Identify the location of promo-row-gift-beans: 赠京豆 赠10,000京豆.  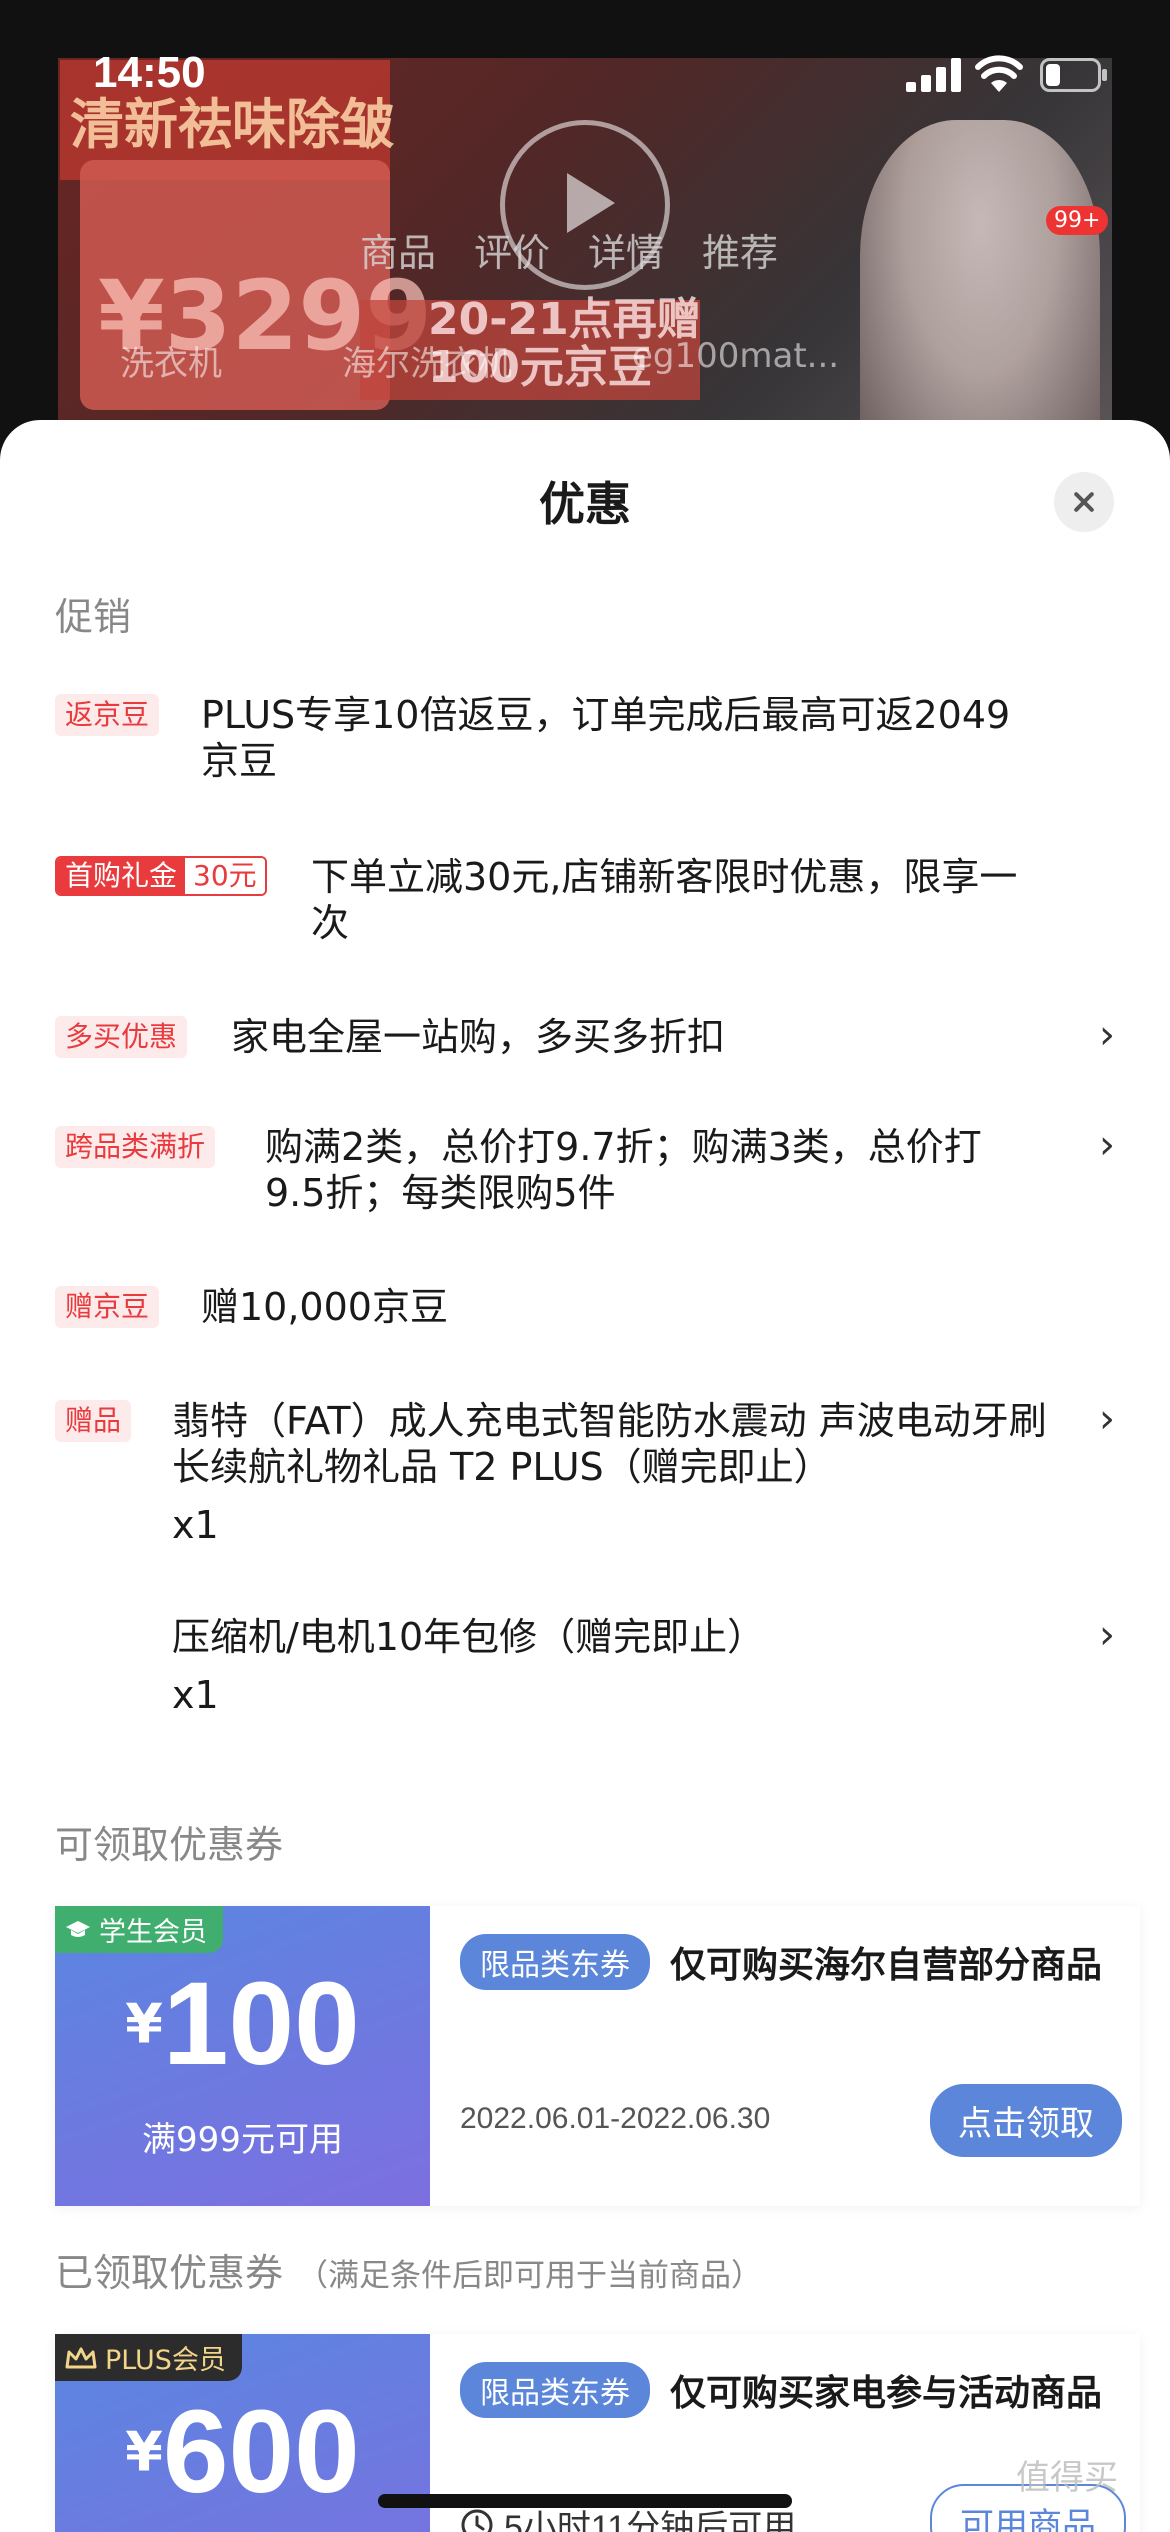
(585, 1315).